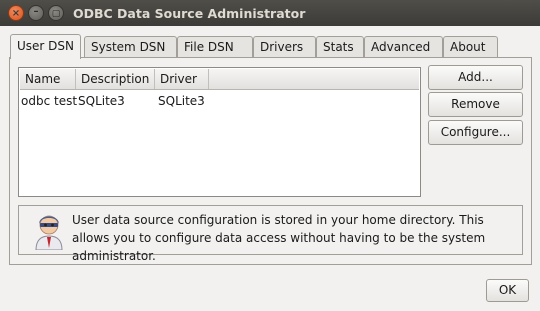 This screenshot has height=311, width=540. Describe the element at coordinates (49, 101) in the screenshot. I see `cell-name: odbc test` at that location.